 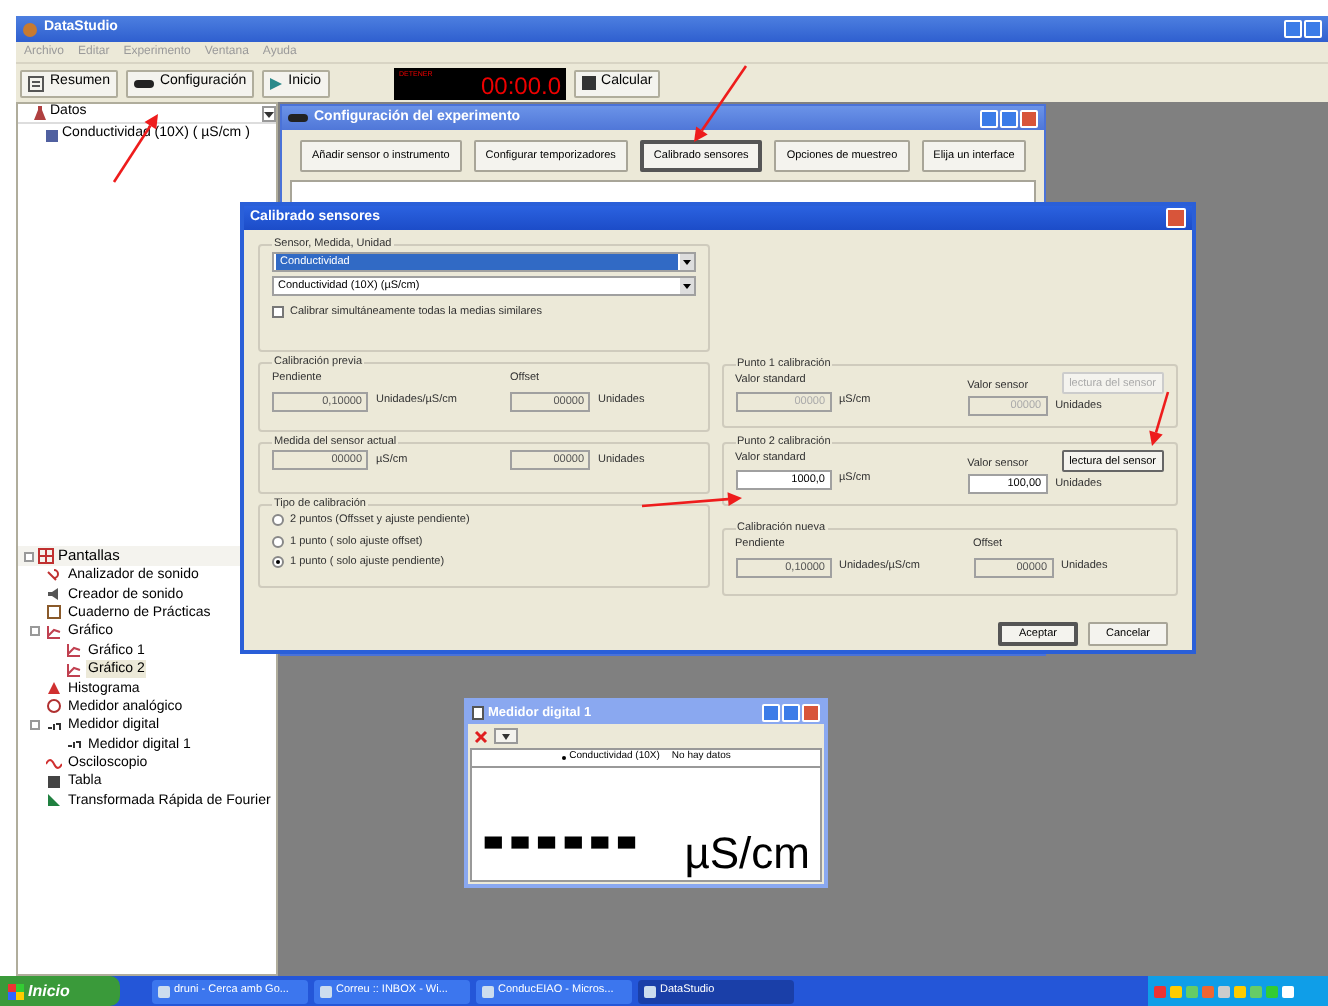 I want to click on dropdown-button, so click(x=269, y=113).